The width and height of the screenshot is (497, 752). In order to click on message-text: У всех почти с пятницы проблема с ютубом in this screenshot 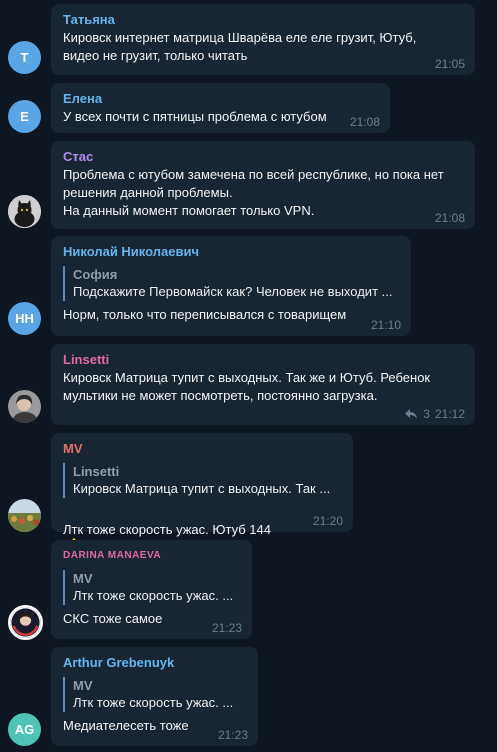, I will do `click(195, 116)`.